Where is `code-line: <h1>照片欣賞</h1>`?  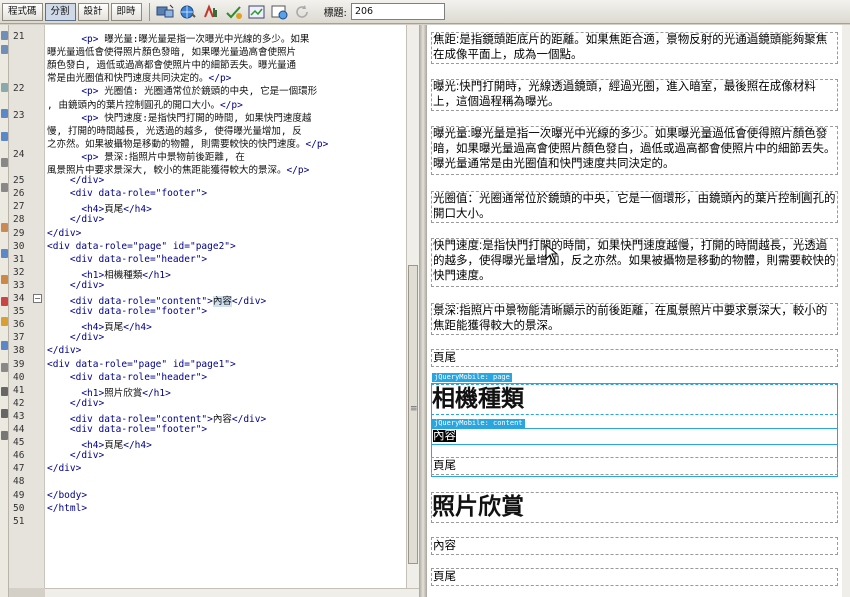 code-line: <h1>照片欣賞</h1> is located at coordinates (109, 392).